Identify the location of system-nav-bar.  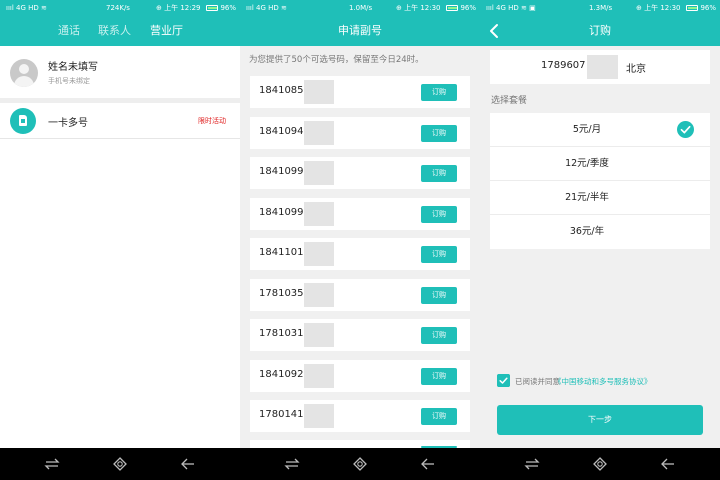
(360, 464).